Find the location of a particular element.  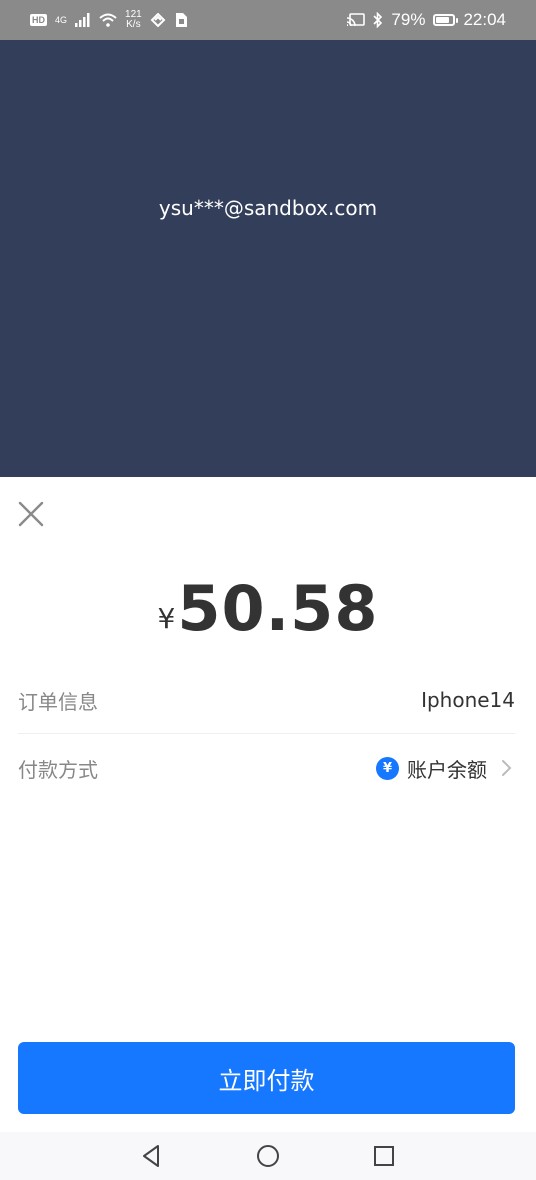

payment-method-label: 付款方式 is located at coordinates (58, 769).